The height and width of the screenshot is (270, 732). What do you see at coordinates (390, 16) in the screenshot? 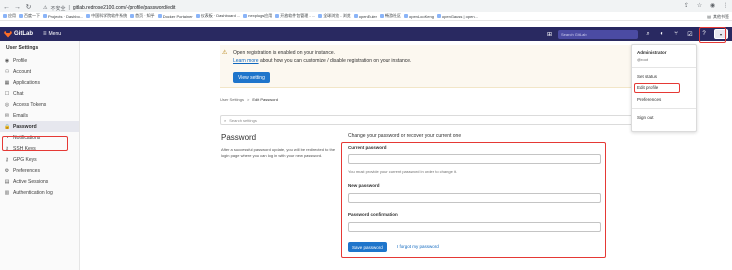
I see `bookmark-item: 畅游社区` at bounding box center [390, 16].